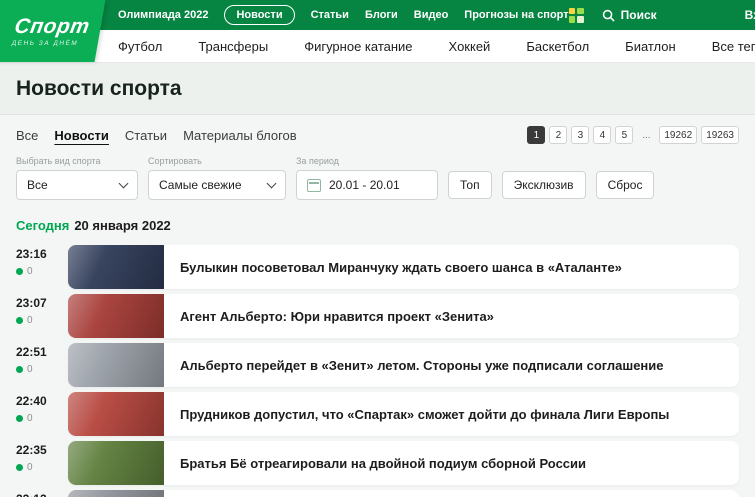 The width and height of the screenshot is (755, 497). I want to click on news-time-block: 23:16 0, so click(37, 267).